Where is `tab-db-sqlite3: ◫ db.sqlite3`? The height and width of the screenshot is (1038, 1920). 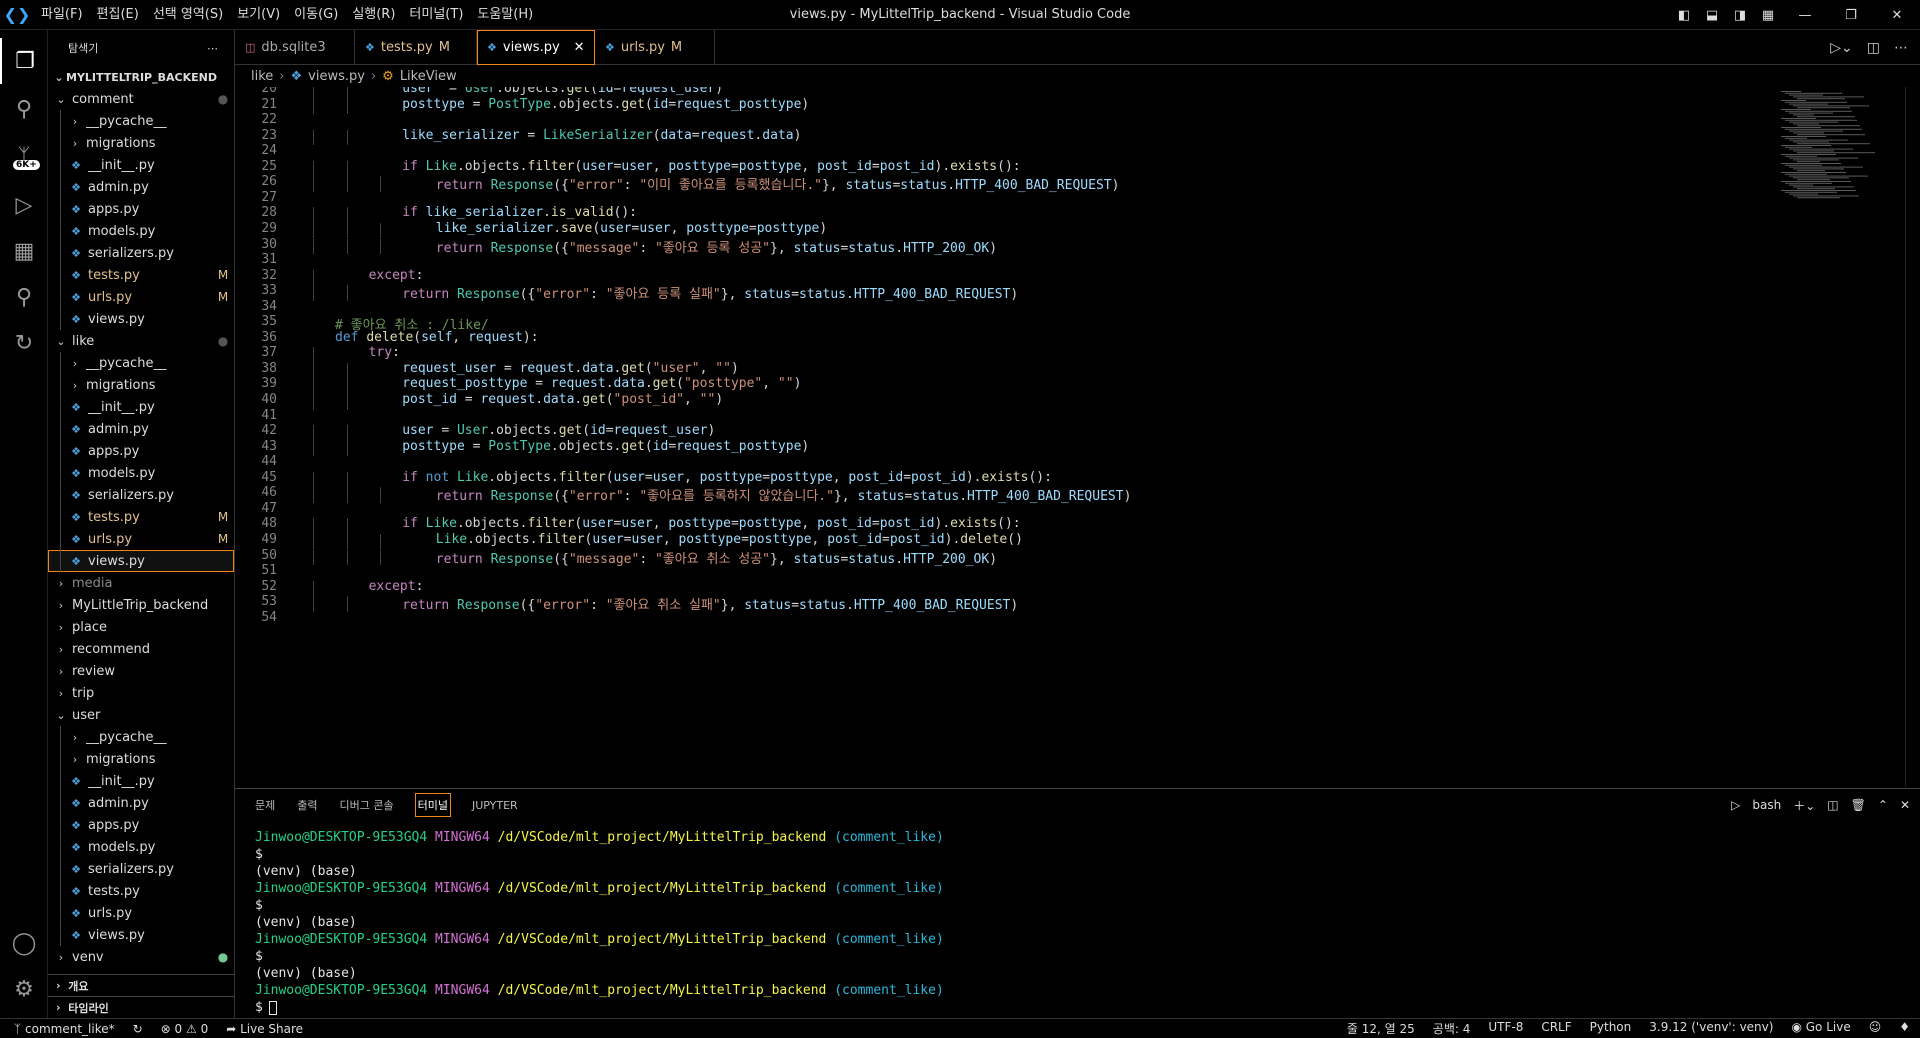
tab-db-sqlite3: ◫ db.sqlite3 is located at coordinates (295, 47).